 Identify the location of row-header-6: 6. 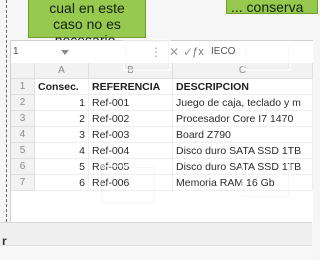
(23, 167).